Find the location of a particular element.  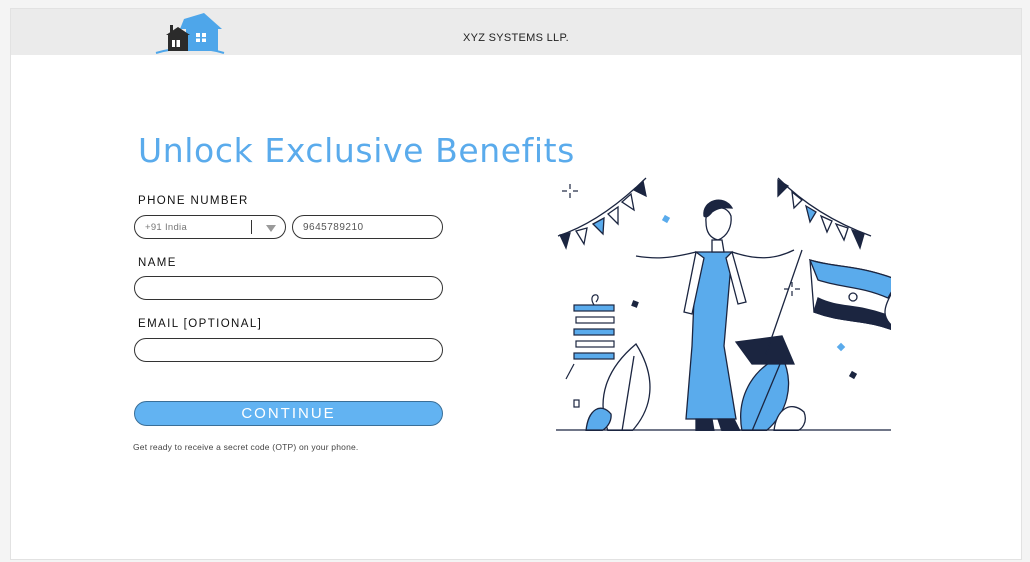

email-input-wrapper is located at coordinates (288, 350).